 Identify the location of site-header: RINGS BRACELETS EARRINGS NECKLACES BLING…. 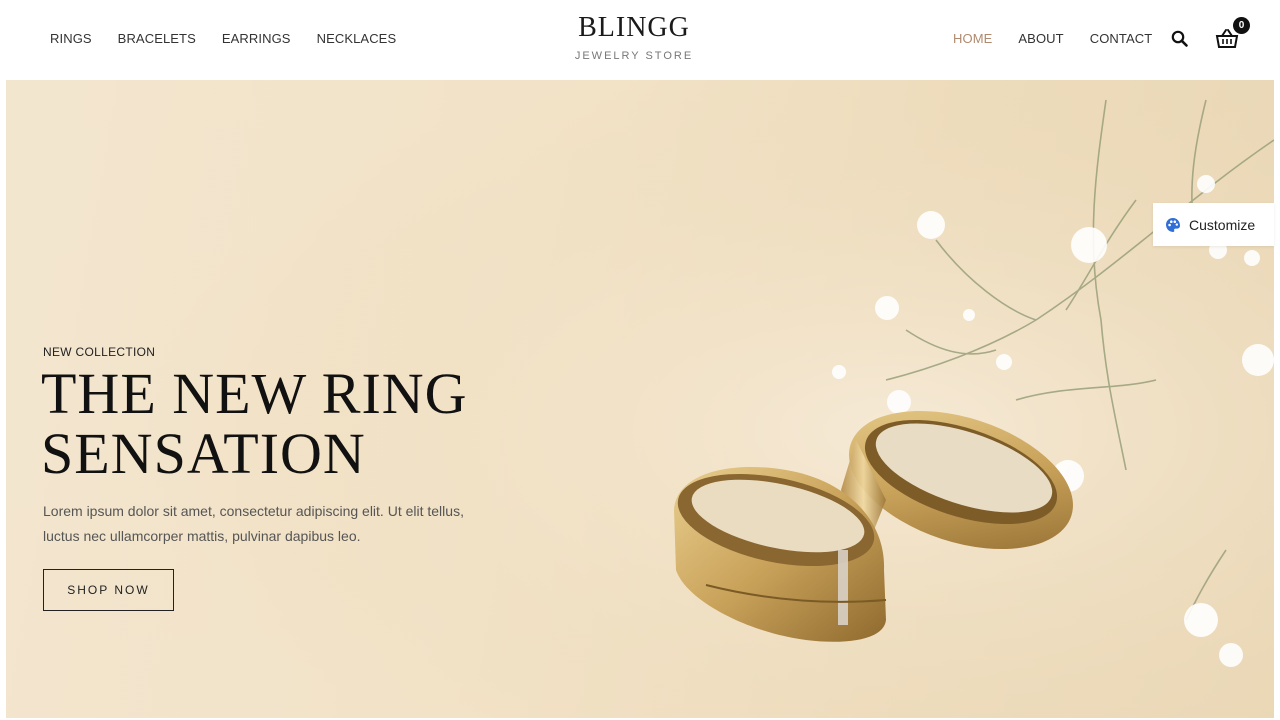
(640, 40).